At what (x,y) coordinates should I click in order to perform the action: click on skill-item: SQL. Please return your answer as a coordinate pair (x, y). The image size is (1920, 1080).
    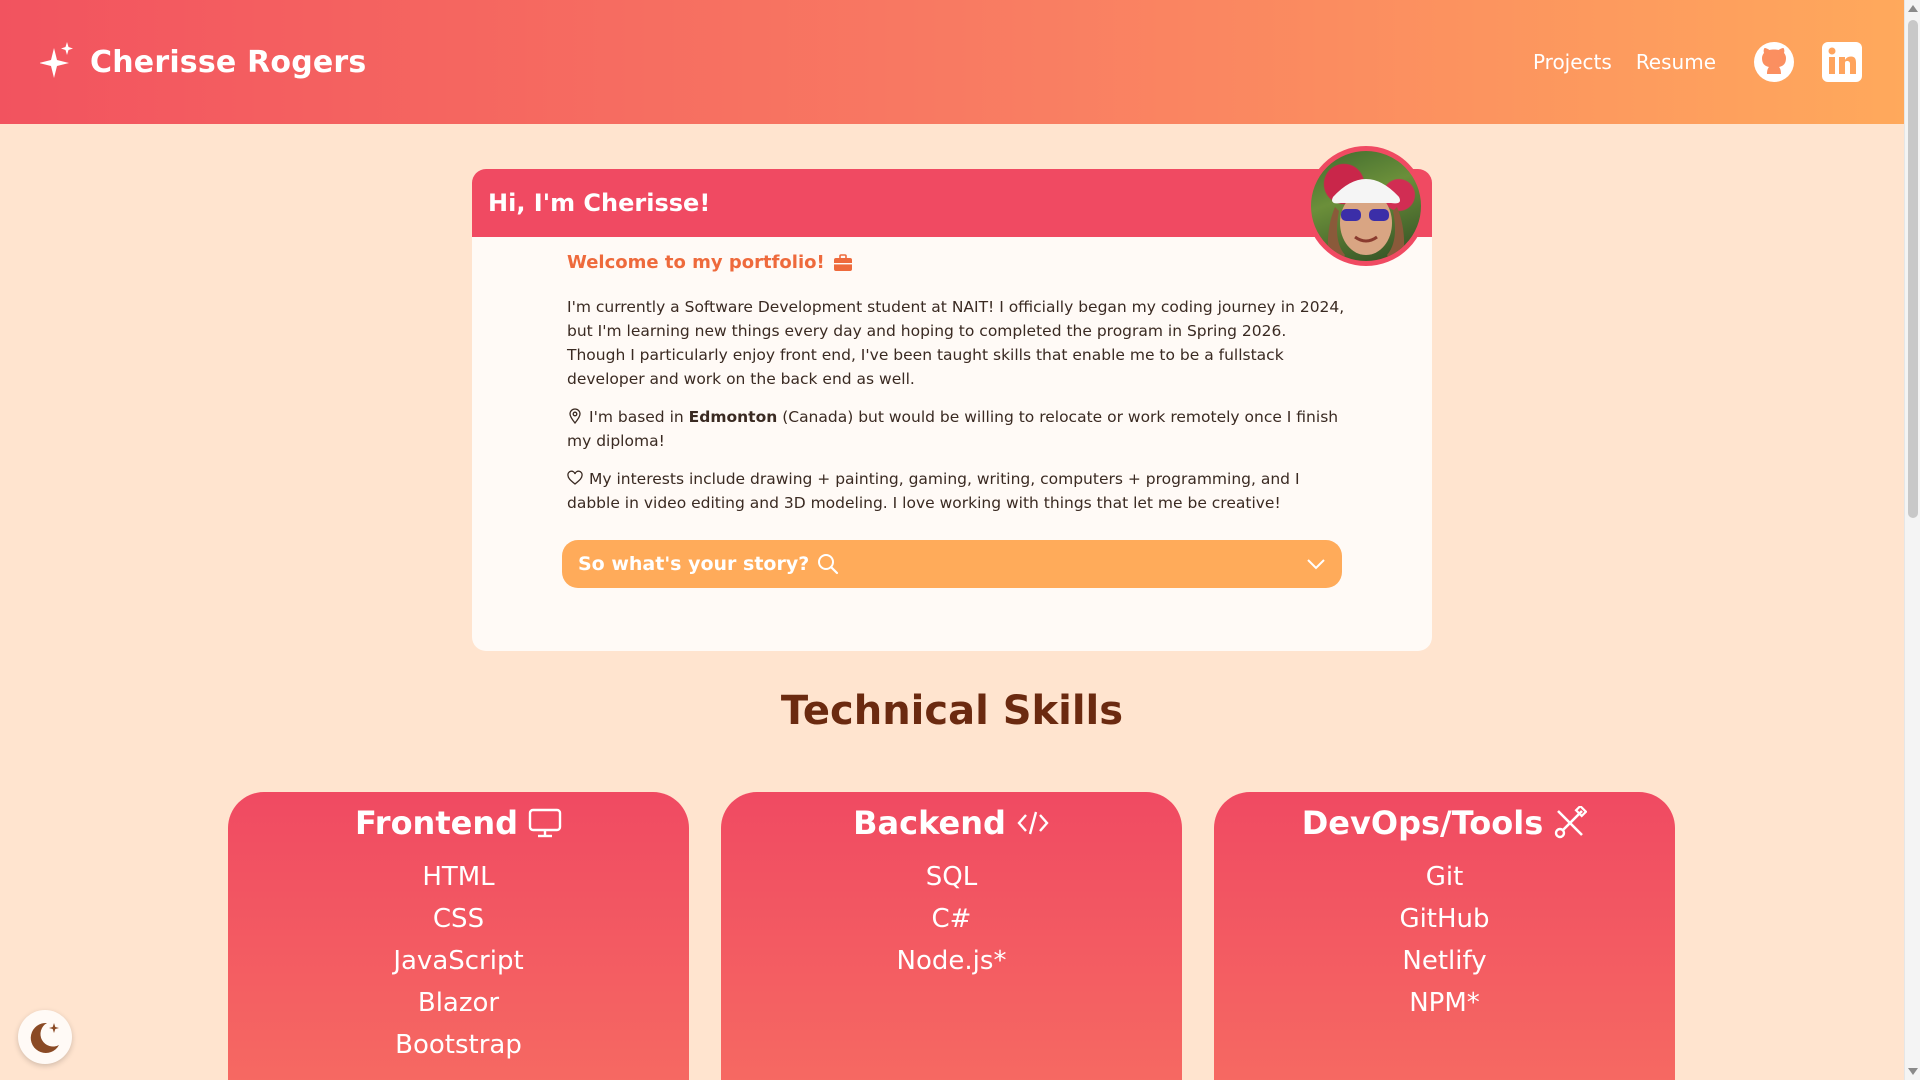
    Looking at the image, I should click on (951, 877).